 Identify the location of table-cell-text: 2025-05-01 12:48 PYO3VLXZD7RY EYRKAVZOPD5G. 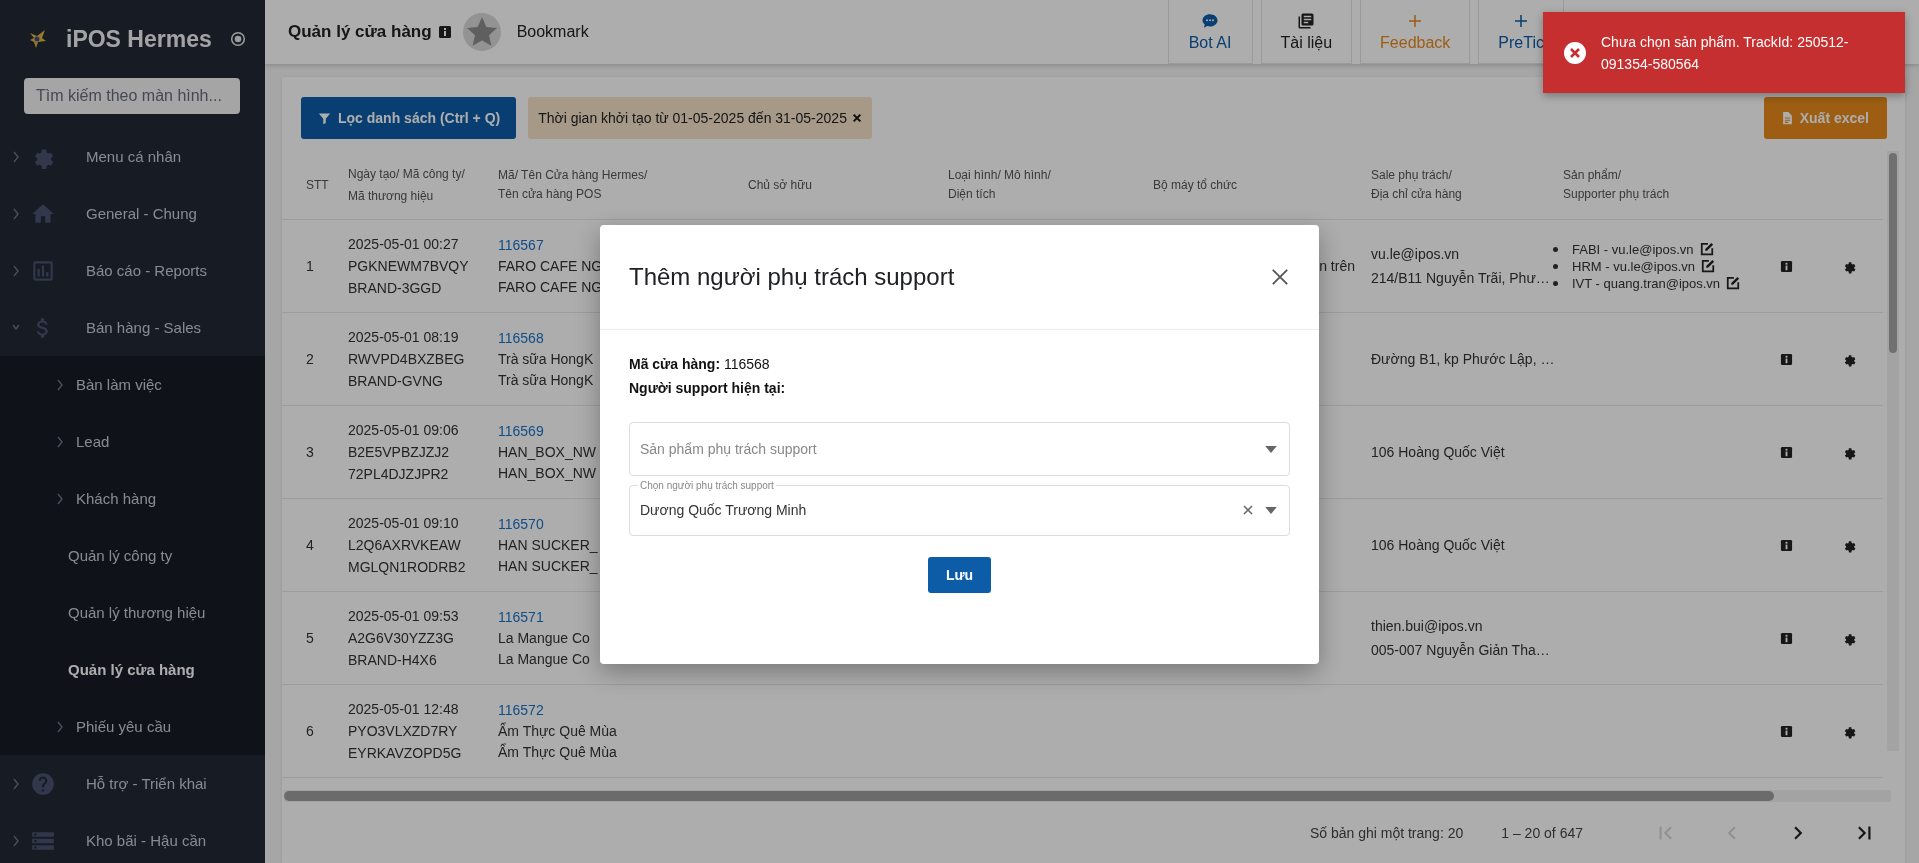
(405, 731).